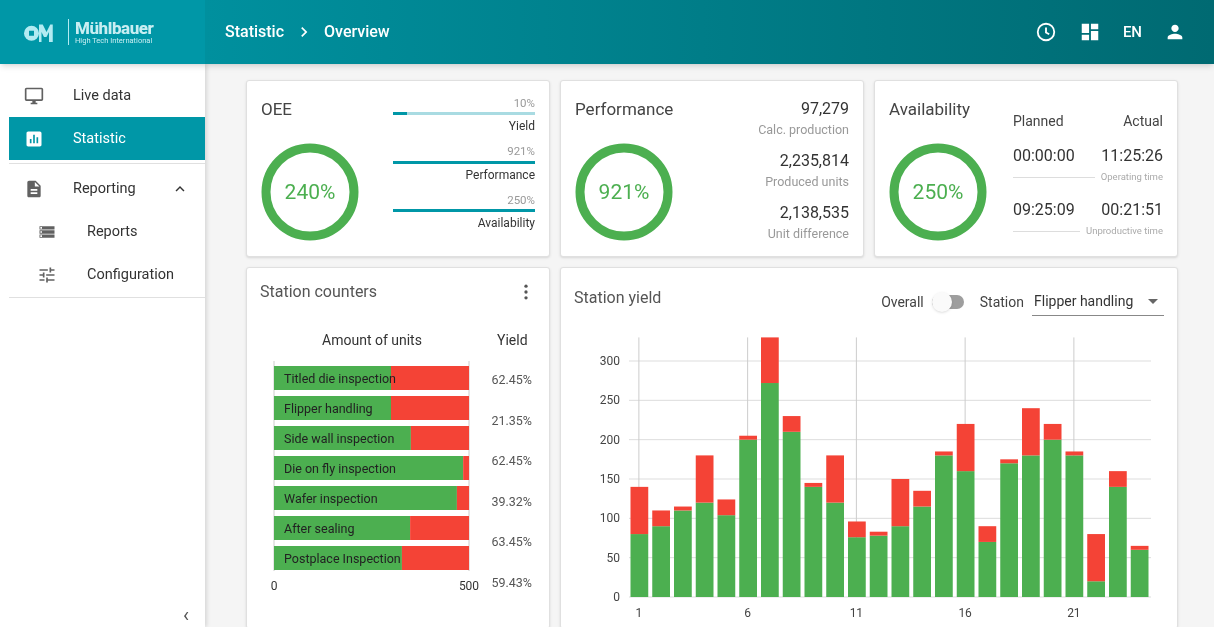 This screenshot has width=1214, height=627. What do you see at coordinates (107, 274) in the screenshot?
I see `nav-item: Configuration` at bounding box center [107, 274].